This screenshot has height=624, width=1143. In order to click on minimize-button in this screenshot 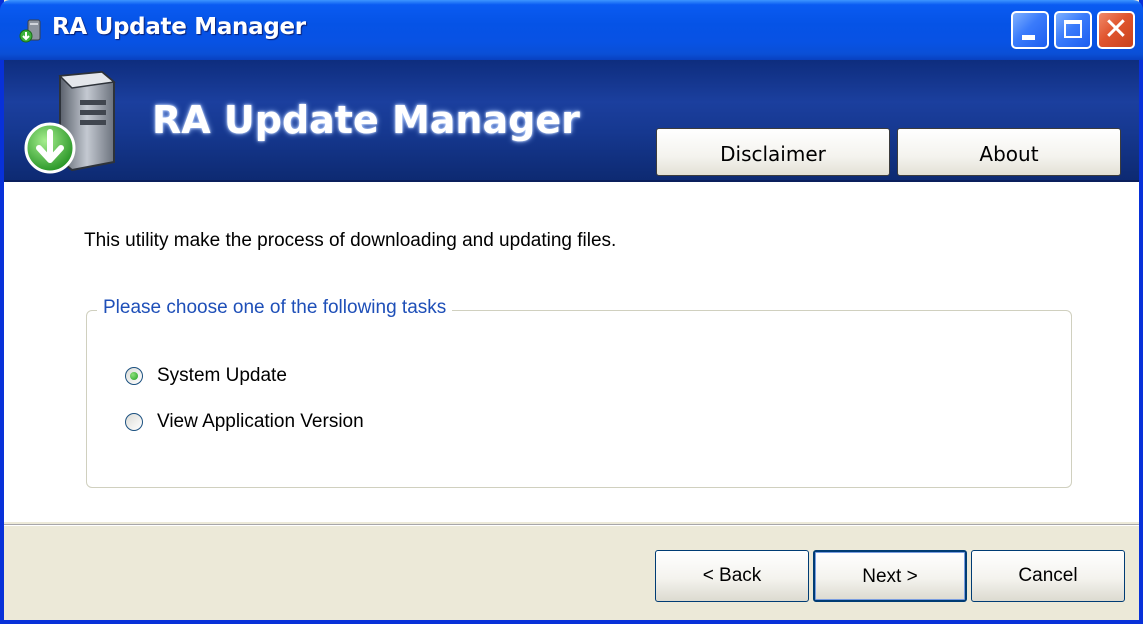, I will do `click(1030, 30)`.